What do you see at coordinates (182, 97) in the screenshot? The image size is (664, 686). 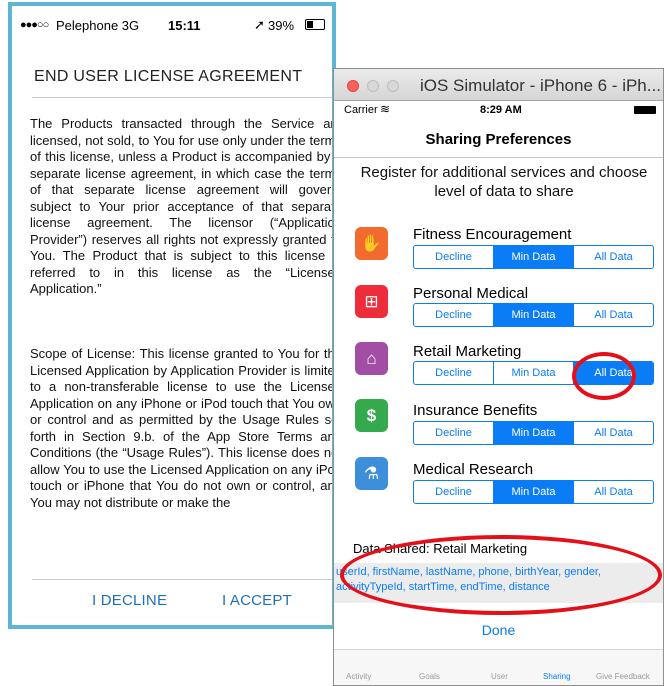 I see `title-divider` at bounding box center [182, 97].